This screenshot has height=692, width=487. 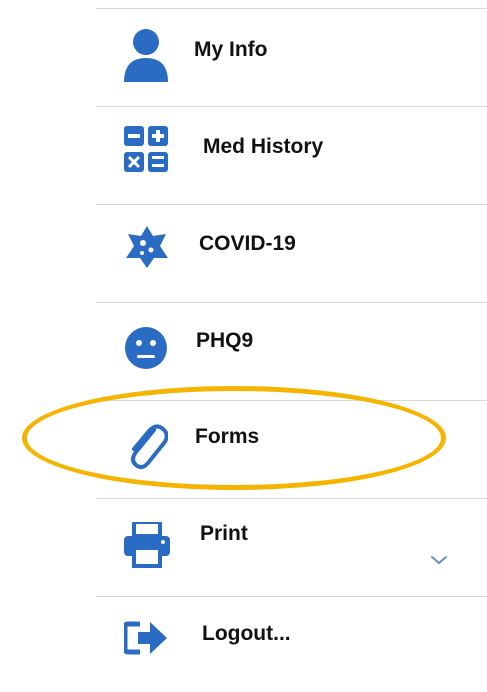 I want to click on menu-item-covid-19: COVID-19, so click(x=291, y=252).